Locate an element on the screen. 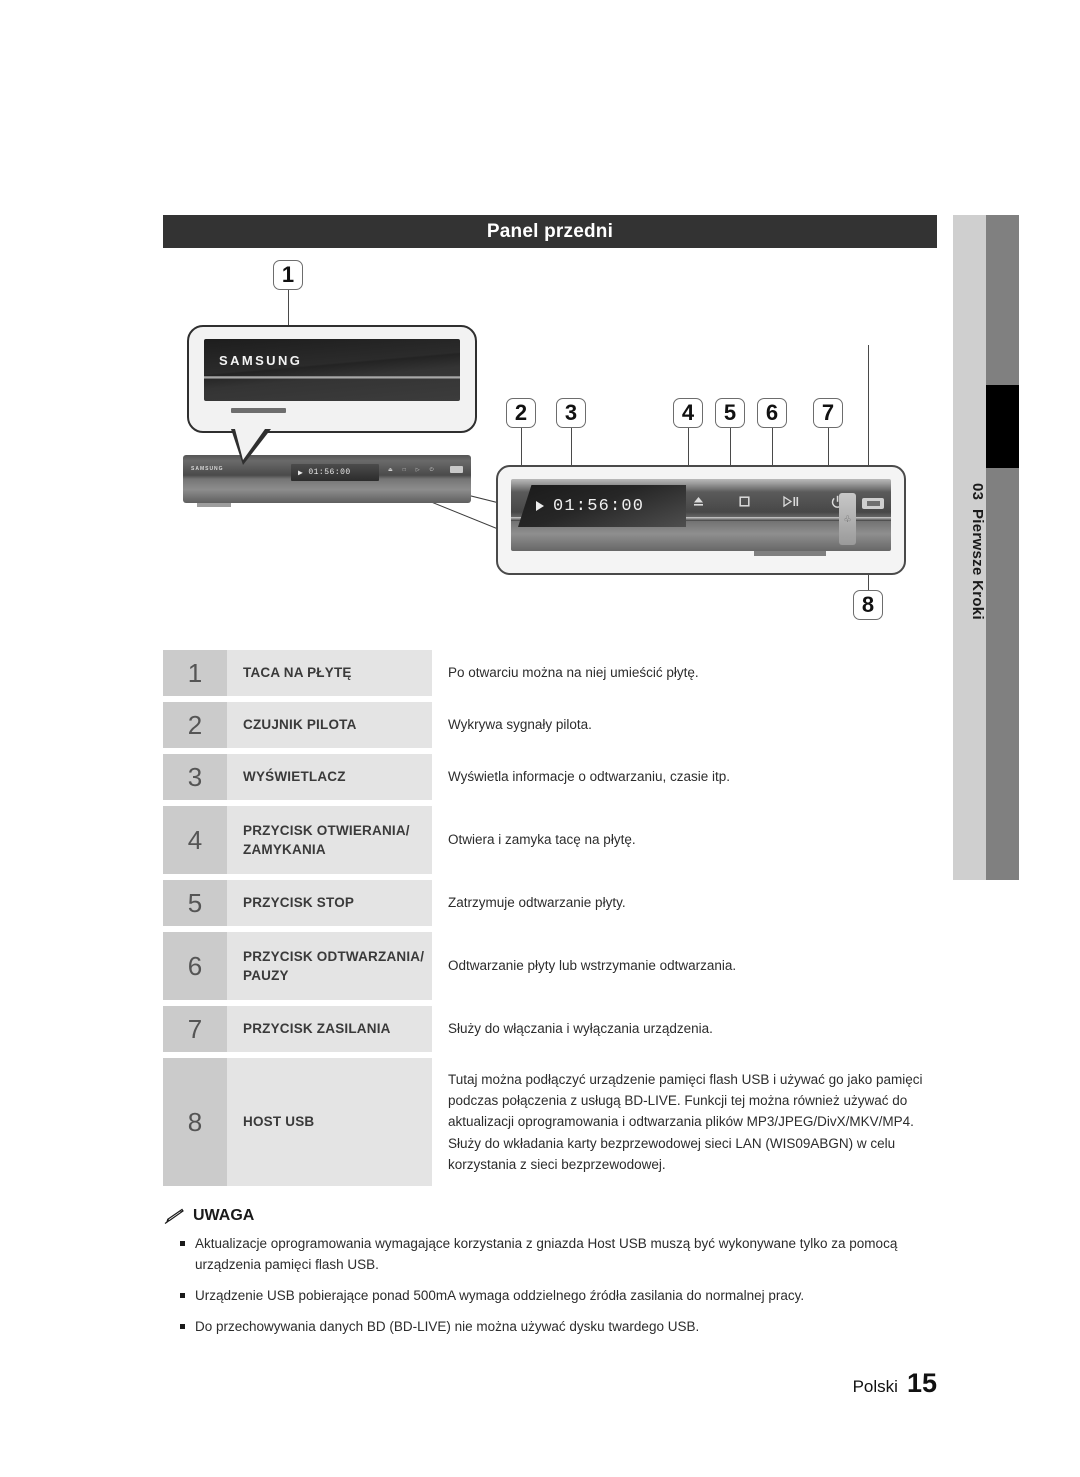  row-label: PRZYCISK ODTWARZANIA/ PAUZY is located at coordinates (329, 966).